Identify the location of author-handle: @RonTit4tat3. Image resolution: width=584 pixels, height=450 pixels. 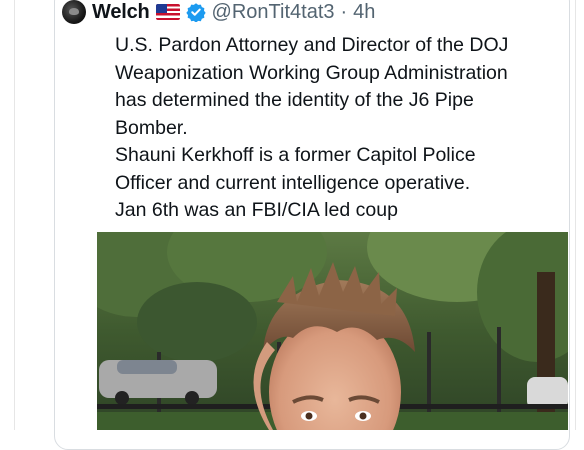
(273, 12).